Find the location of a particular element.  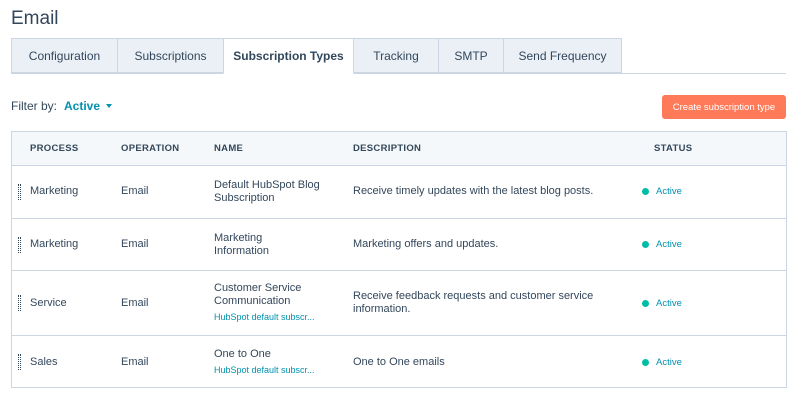

name-line: Communication is located at coordinates (252, 301).